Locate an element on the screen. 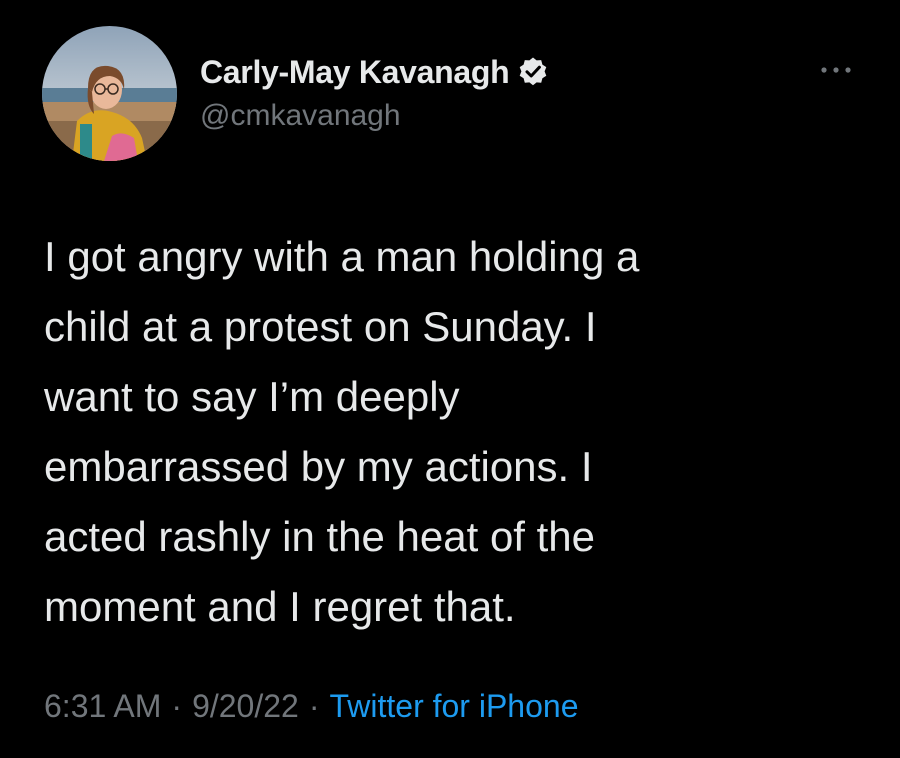 The width and height of the screenshot is (900, 758). tweet-text-line: child at a protest on Sunday. I is located at coordinates (320, 326).